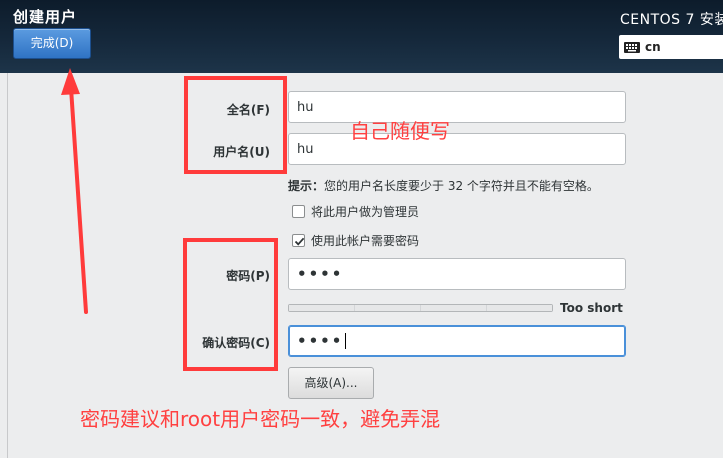  I want to click on annotation-arrow-icon, so click(74, 191).